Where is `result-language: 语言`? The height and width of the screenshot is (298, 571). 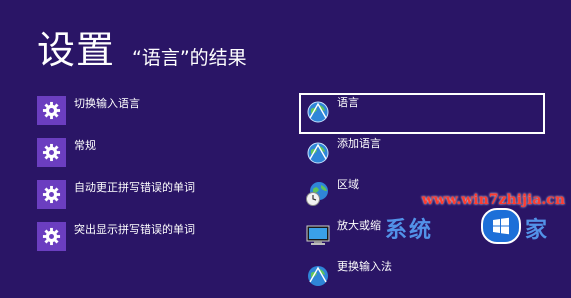
result-language: 语言 is located at coordinates (422, 113).